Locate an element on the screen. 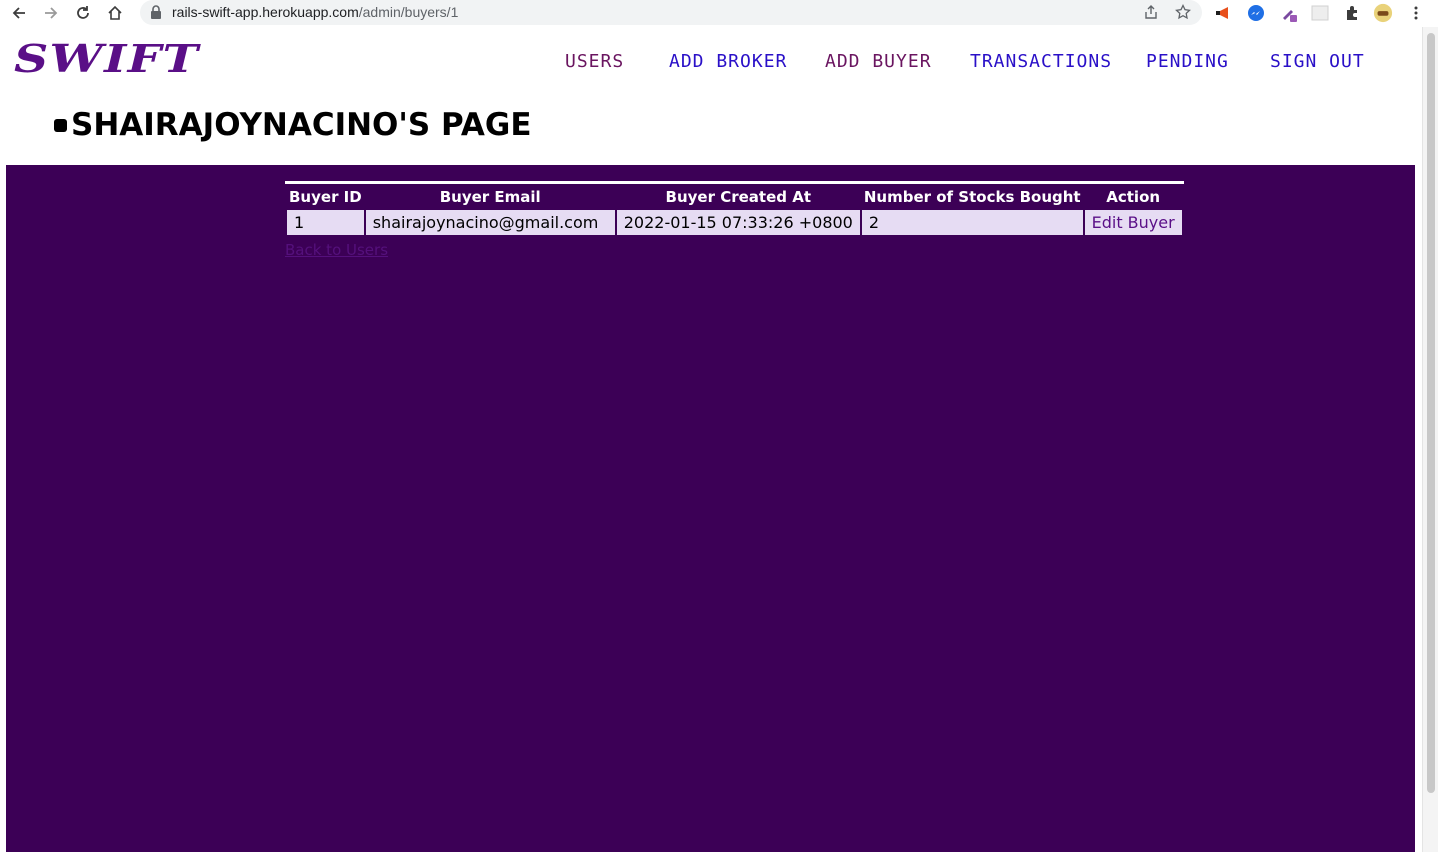 The width and height of the screenshot is (1438, 852). edit-buyer-link: Edit Buyer is located at coordinates (1133, 222).